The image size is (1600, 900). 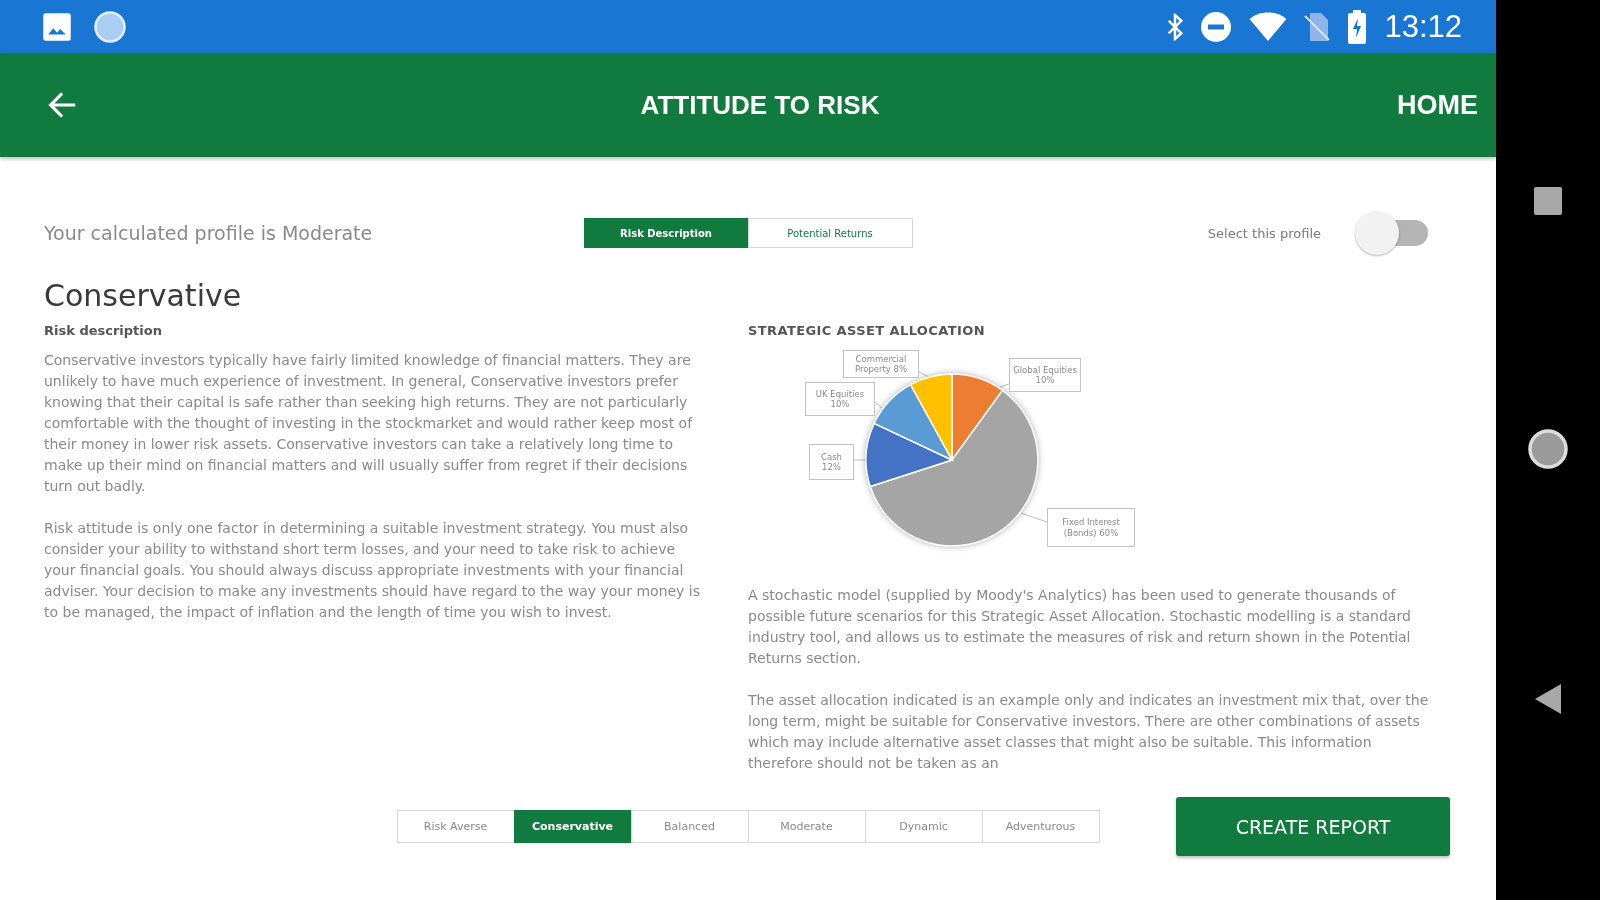 I want to click on data-label: UK Equities 10%, so click(x=840, y=399).